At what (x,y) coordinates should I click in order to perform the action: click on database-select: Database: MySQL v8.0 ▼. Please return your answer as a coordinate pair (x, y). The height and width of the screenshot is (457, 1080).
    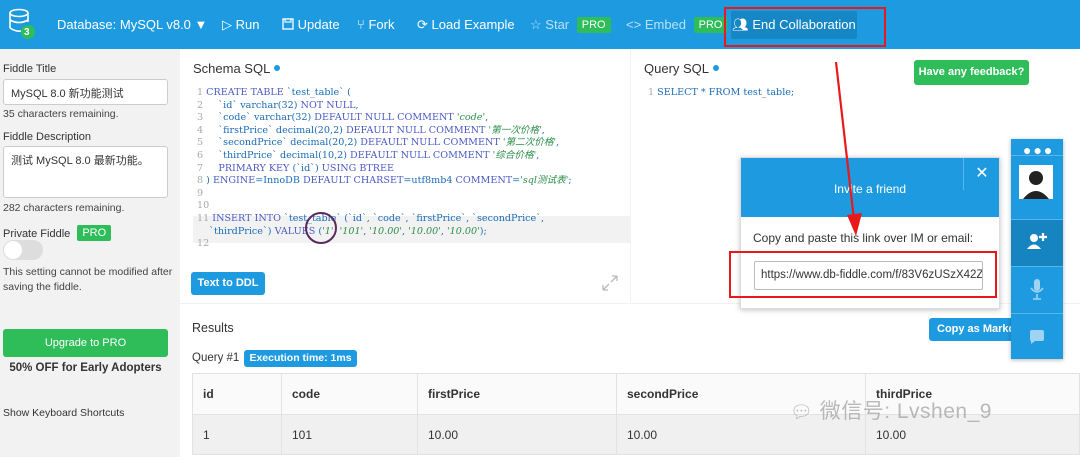
    Looking at the image, I should click on (132, 24).